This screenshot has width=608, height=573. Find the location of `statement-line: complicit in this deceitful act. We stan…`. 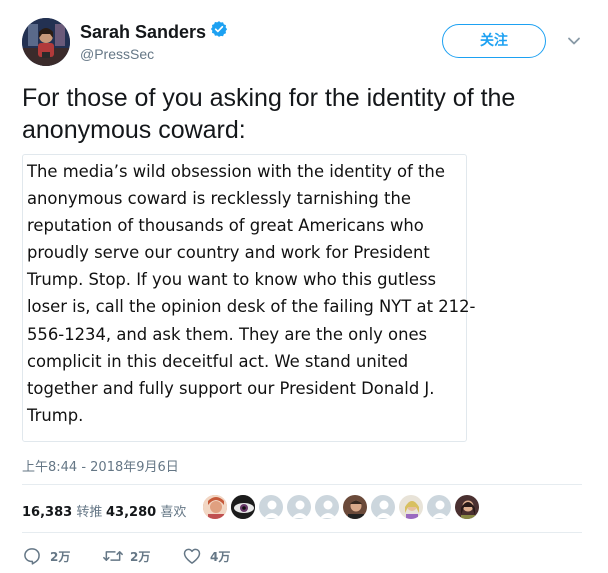

statement-line: complicit in this deceitful act. We stan… is located at coordinates (218, 361).